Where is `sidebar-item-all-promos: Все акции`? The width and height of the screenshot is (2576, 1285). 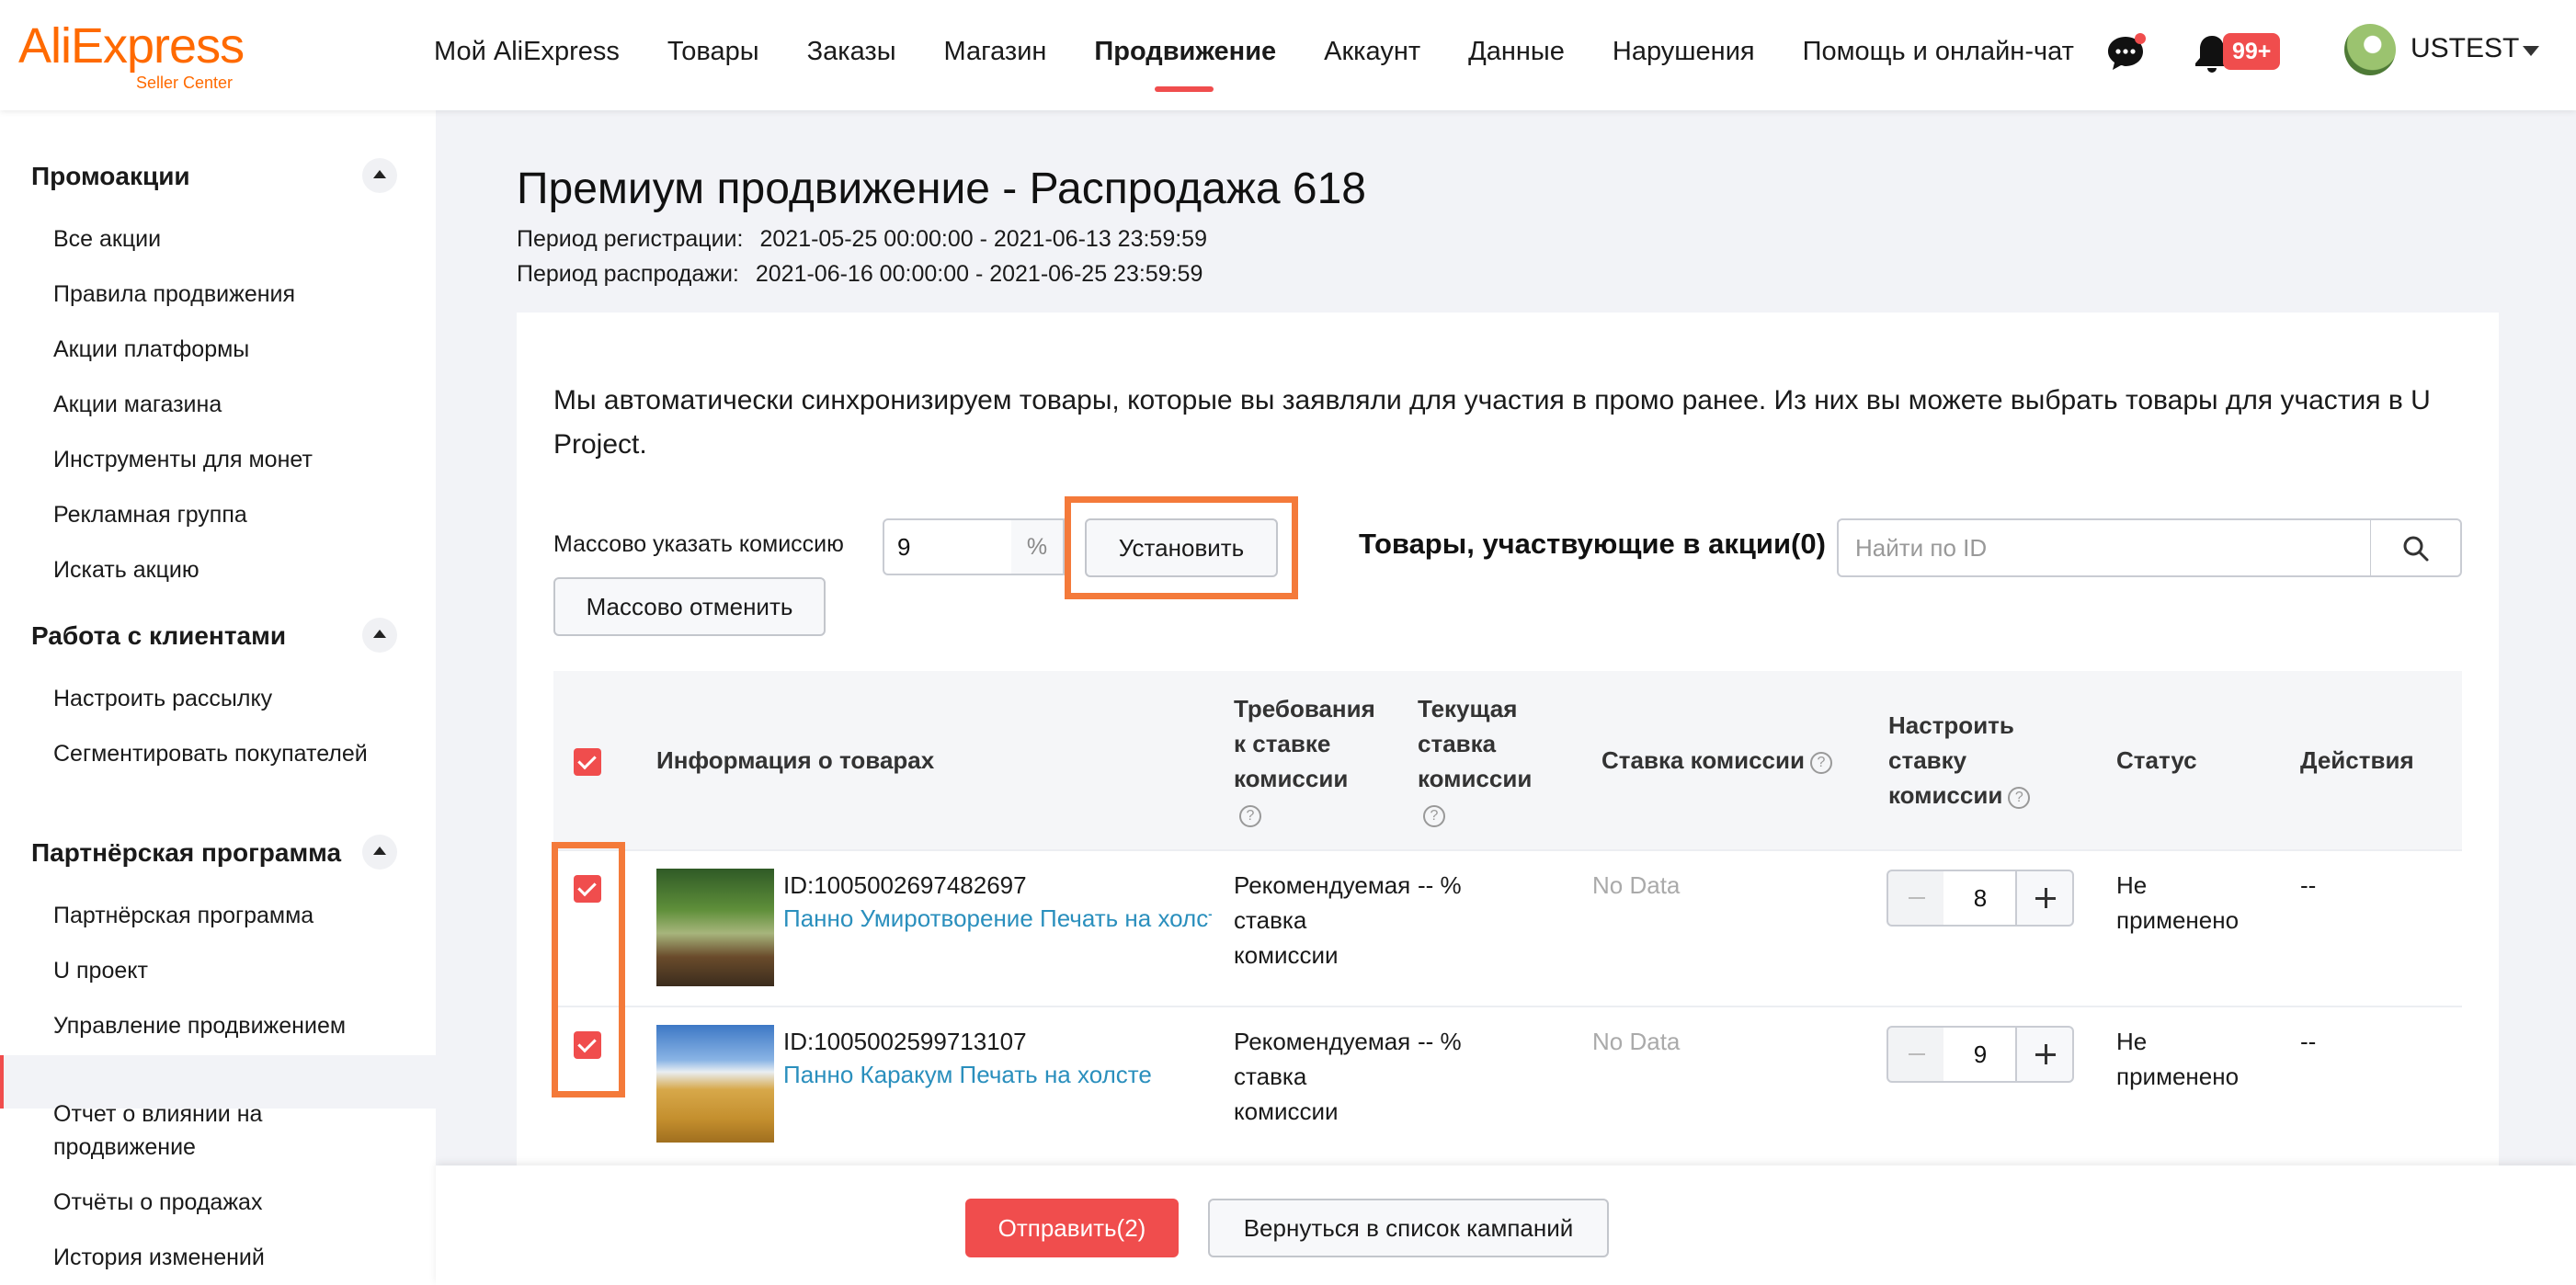 sidebar-item-all-promos: Все акции is located at coordinates (228, 239).